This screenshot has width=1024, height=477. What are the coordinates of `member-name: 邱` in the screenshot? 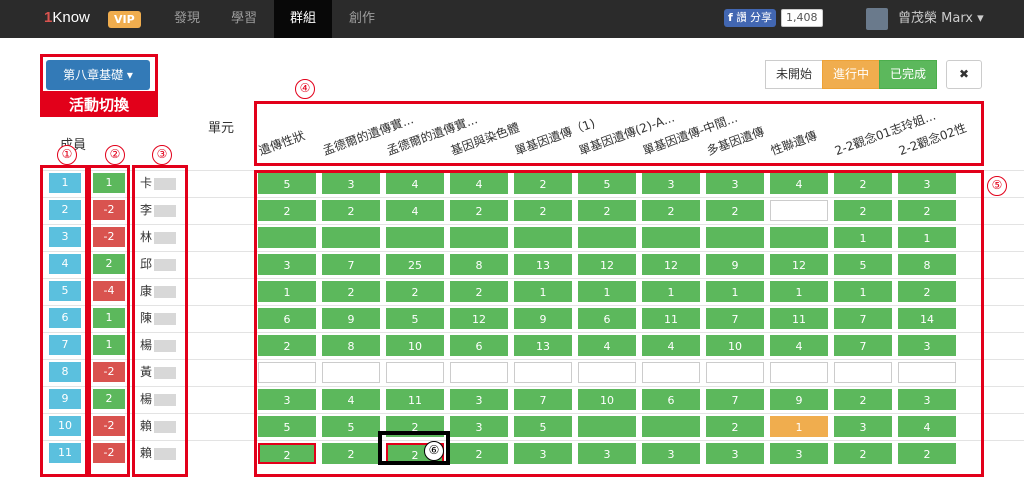 It's located at (163, 264).